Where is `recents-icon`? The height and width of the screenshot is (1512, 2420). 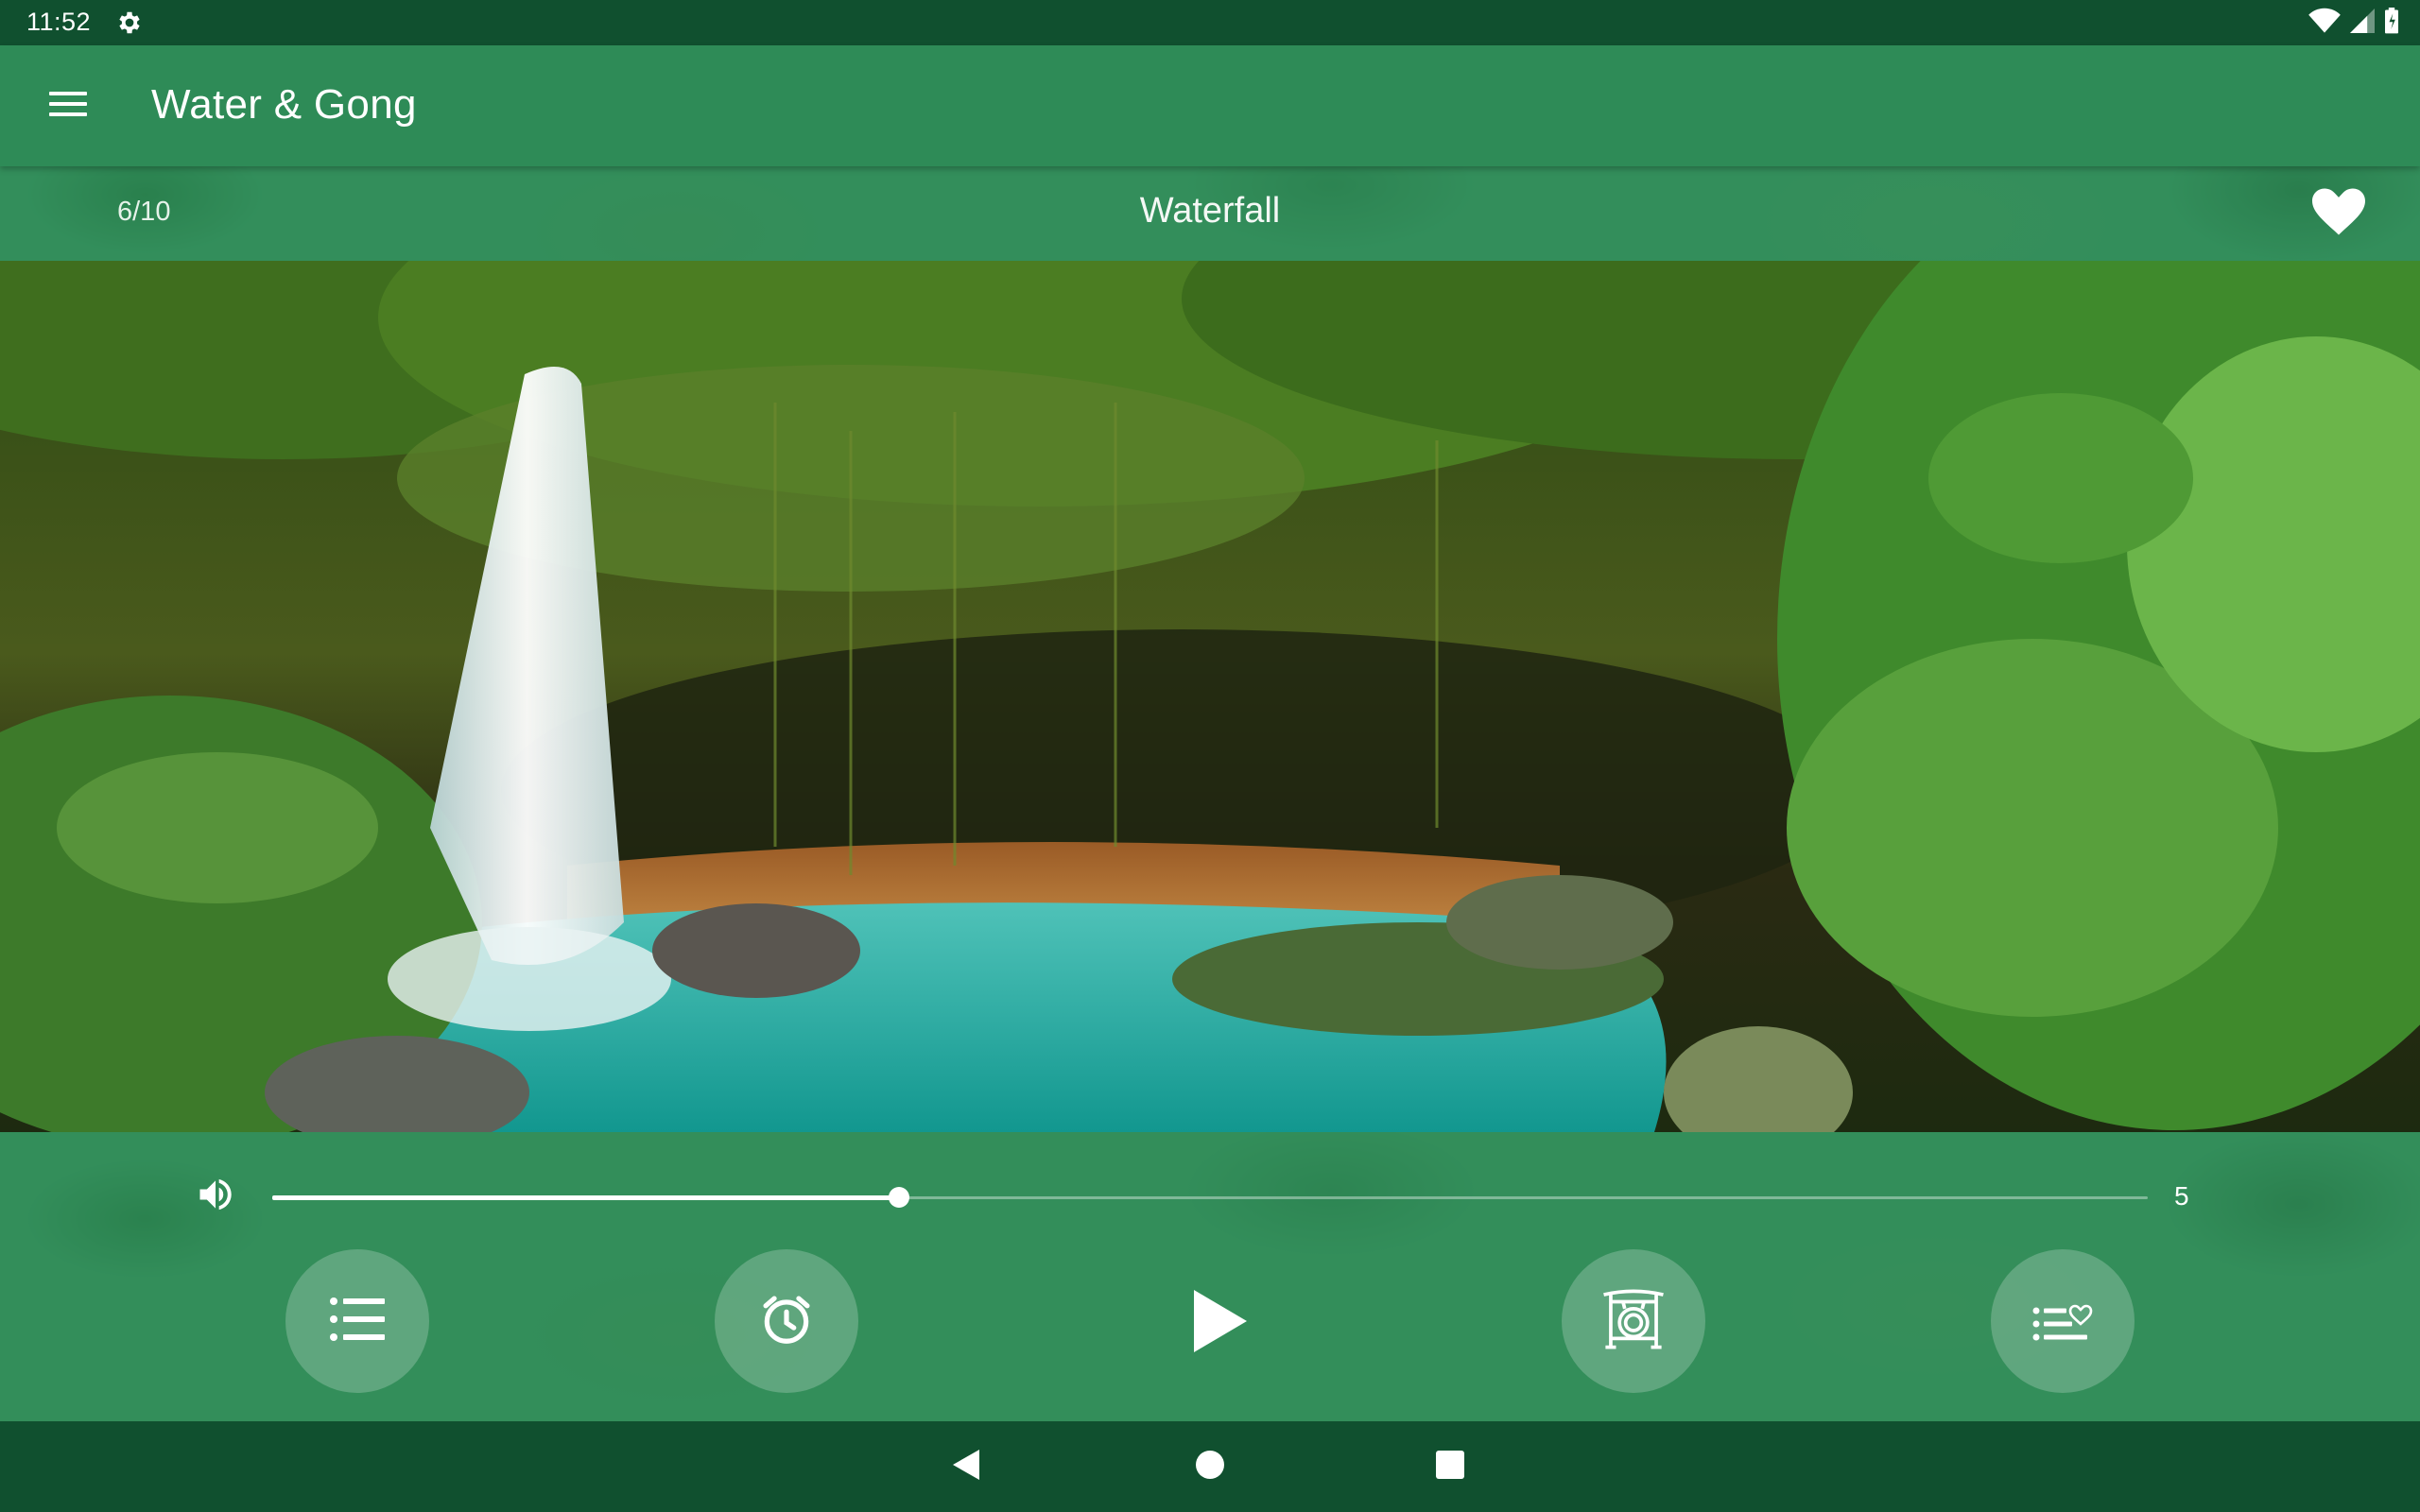
recents-icon is located at coordinates (1450, 1467).